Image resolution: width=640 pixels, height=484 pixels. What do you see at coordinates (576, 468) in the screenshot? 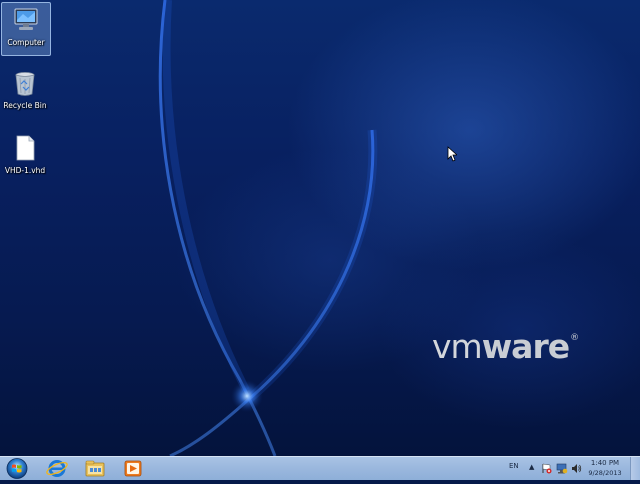
I see `volume-icon` at bounding box center [576, 468].